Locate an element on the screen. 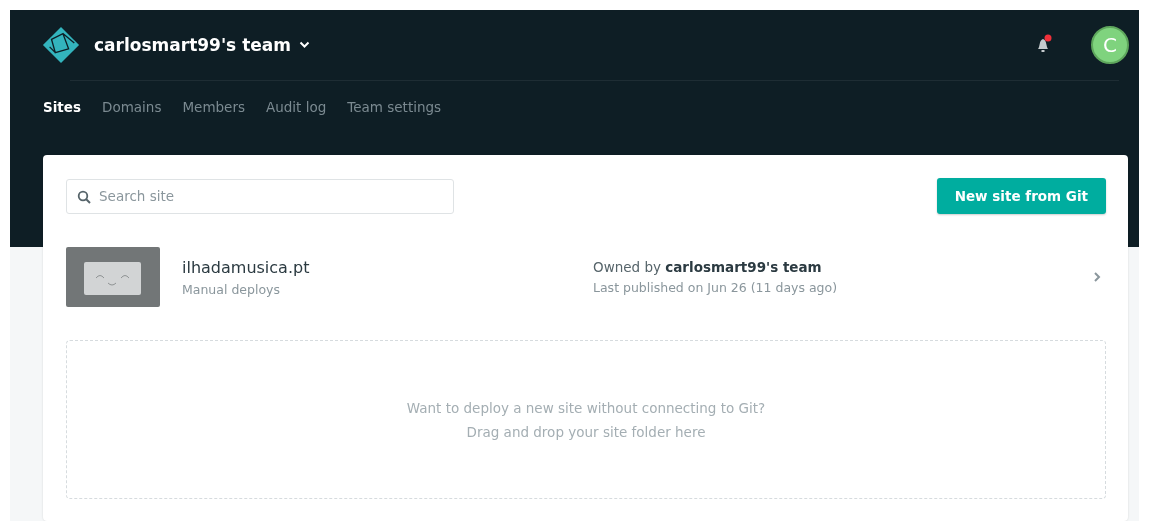  nav-tab: Audit log is located at coordinates (296, 109).